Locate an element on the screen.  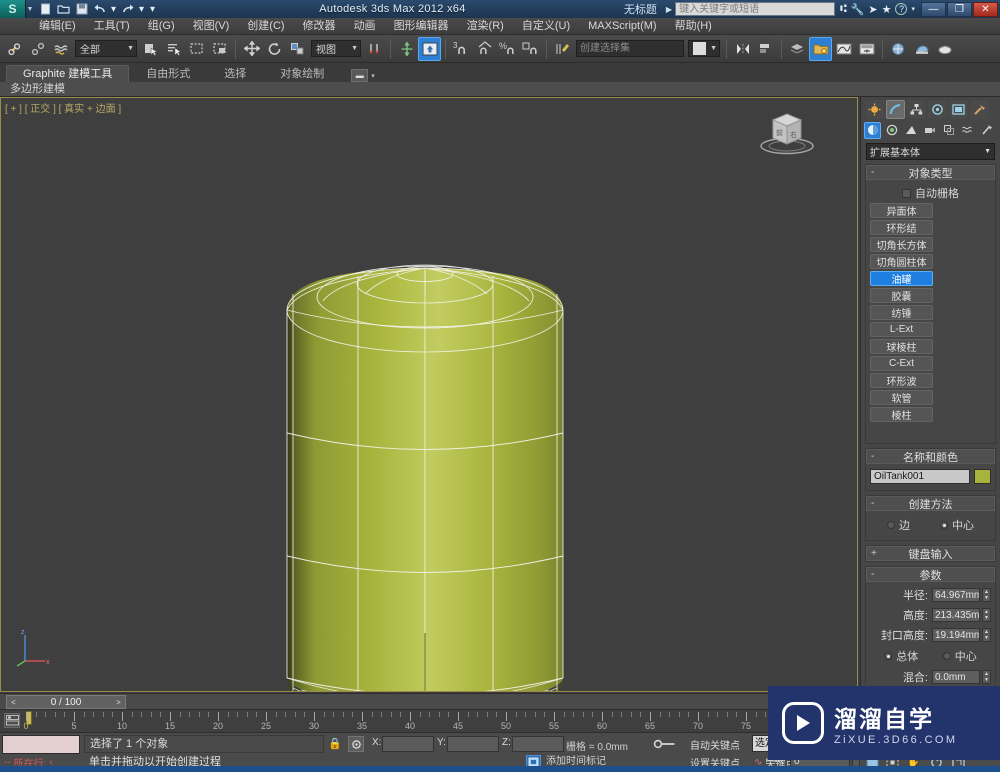
tab-selection: 选择 is located at coordinates (235, 73).